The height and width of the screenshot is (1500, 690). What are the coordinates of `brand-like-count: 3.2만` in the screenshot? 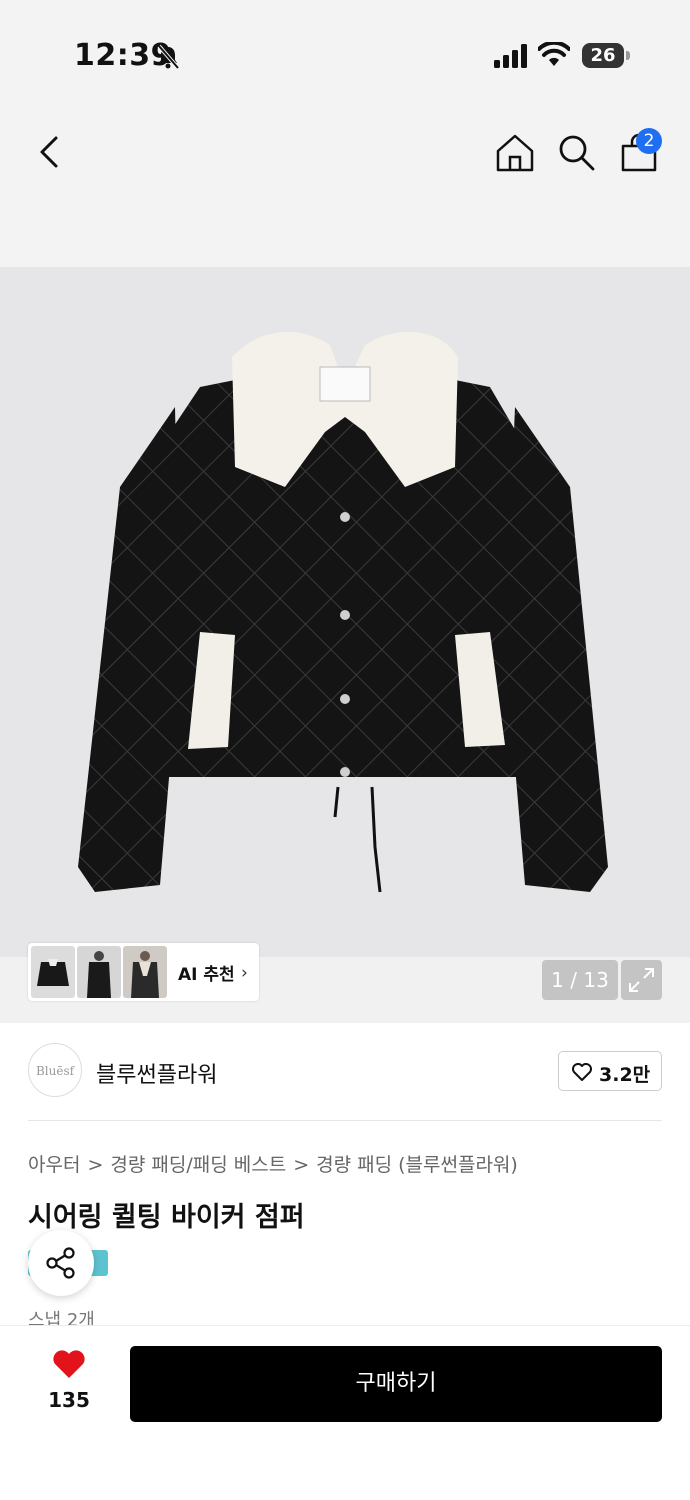 It's located at (625, 1075).